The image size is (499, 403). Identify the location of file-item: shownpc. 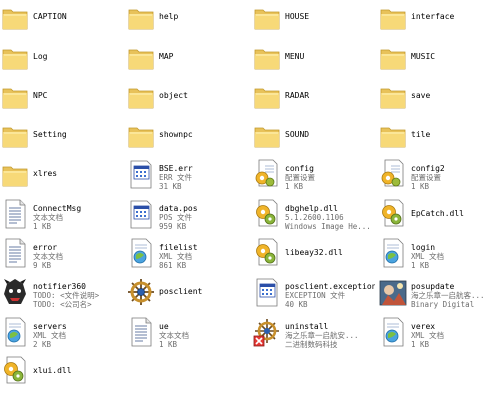
(188, 138).